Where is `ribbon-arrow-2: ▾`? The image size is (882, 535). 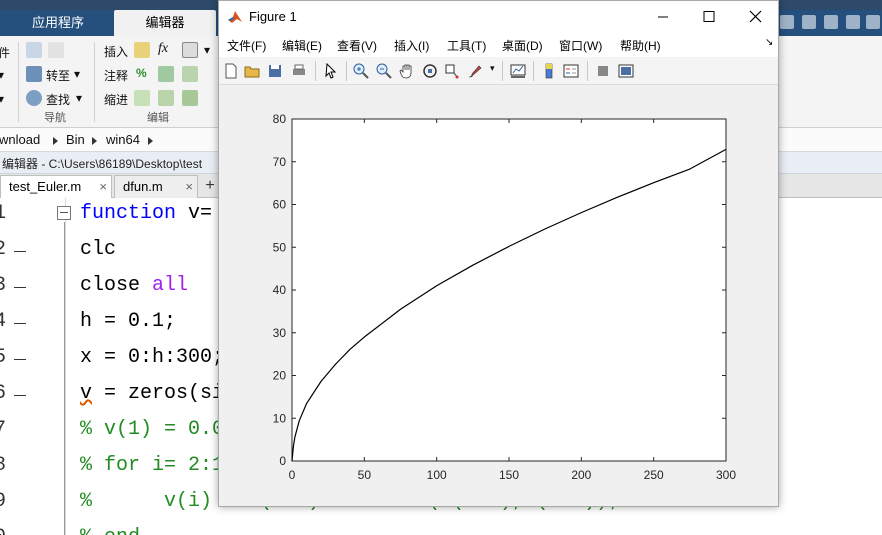 ribbon-arrow-2: ▾ is located at coordinates (2, 99).